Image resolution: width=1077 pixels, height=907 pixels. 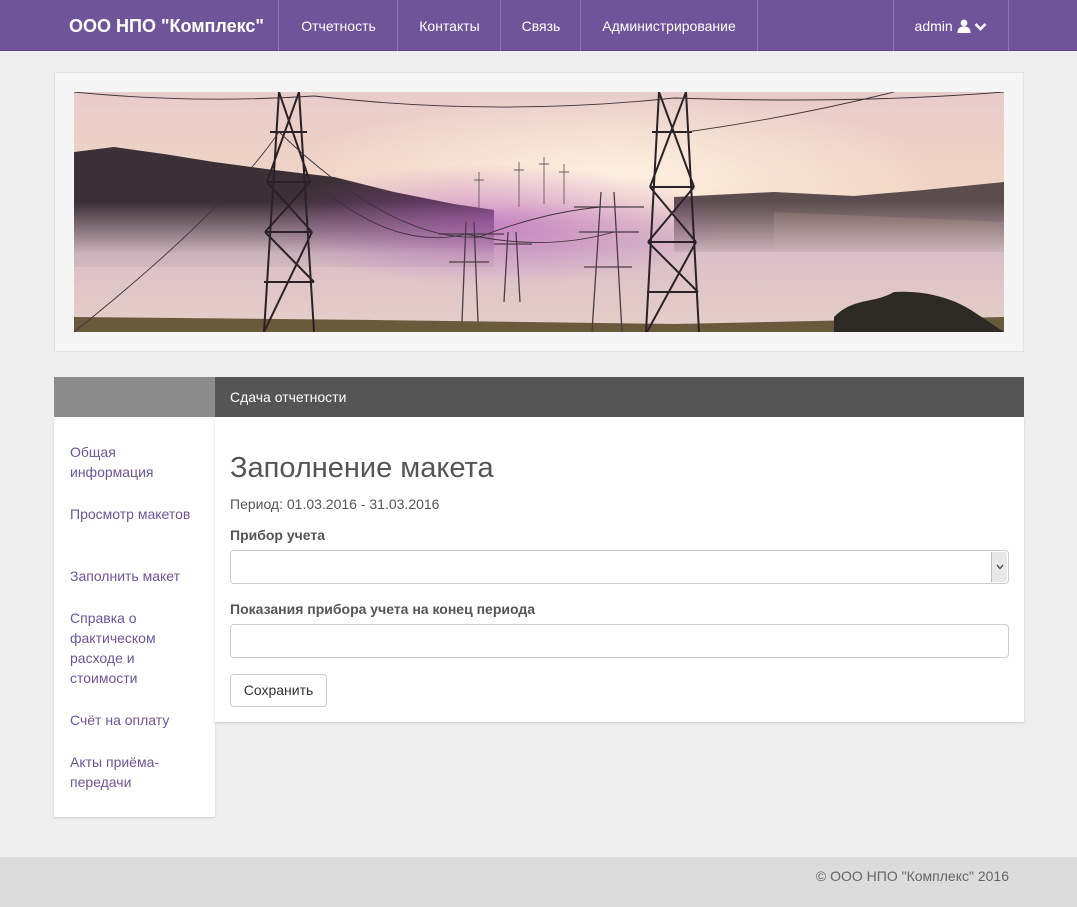 What do you see at coordinates (135, 514) in the screenshot?
I see `sidebar-item-view-templates: Просмотр макетов` at bounding box center [135, 514].